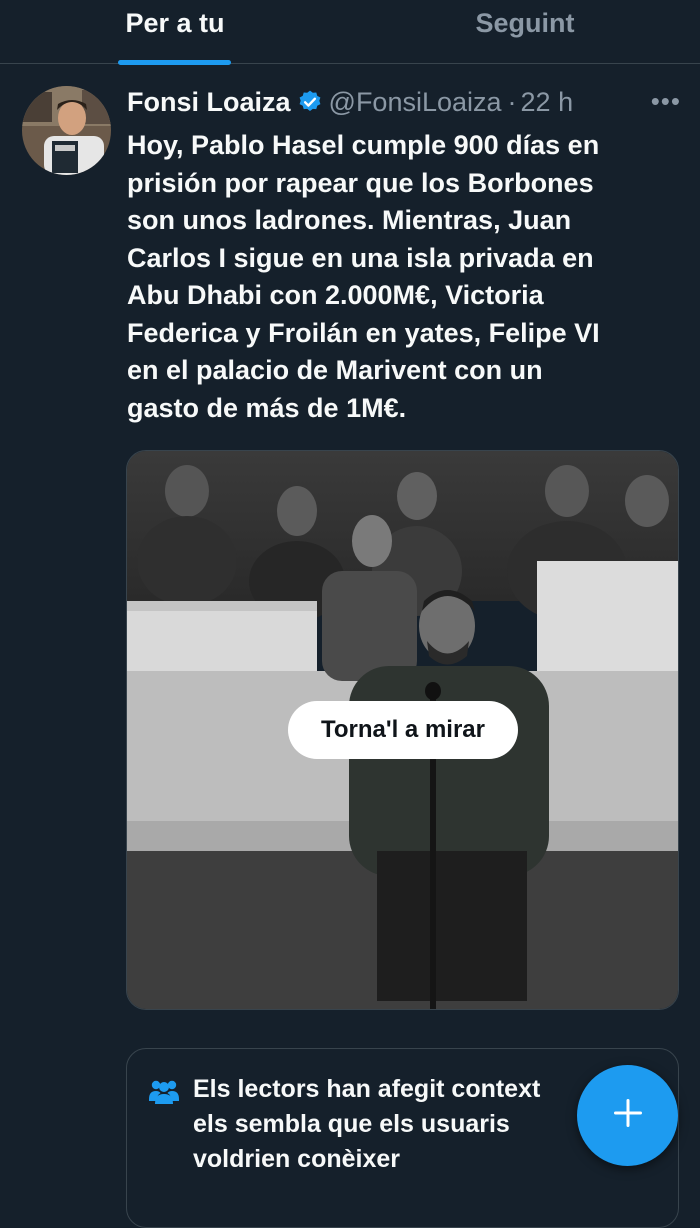 This screenshot has height=1228, width=700. I want to click on tweet-header: Fonsi Loaiza @FonsiLoaiza · 22 h •••, so click(407, 102).